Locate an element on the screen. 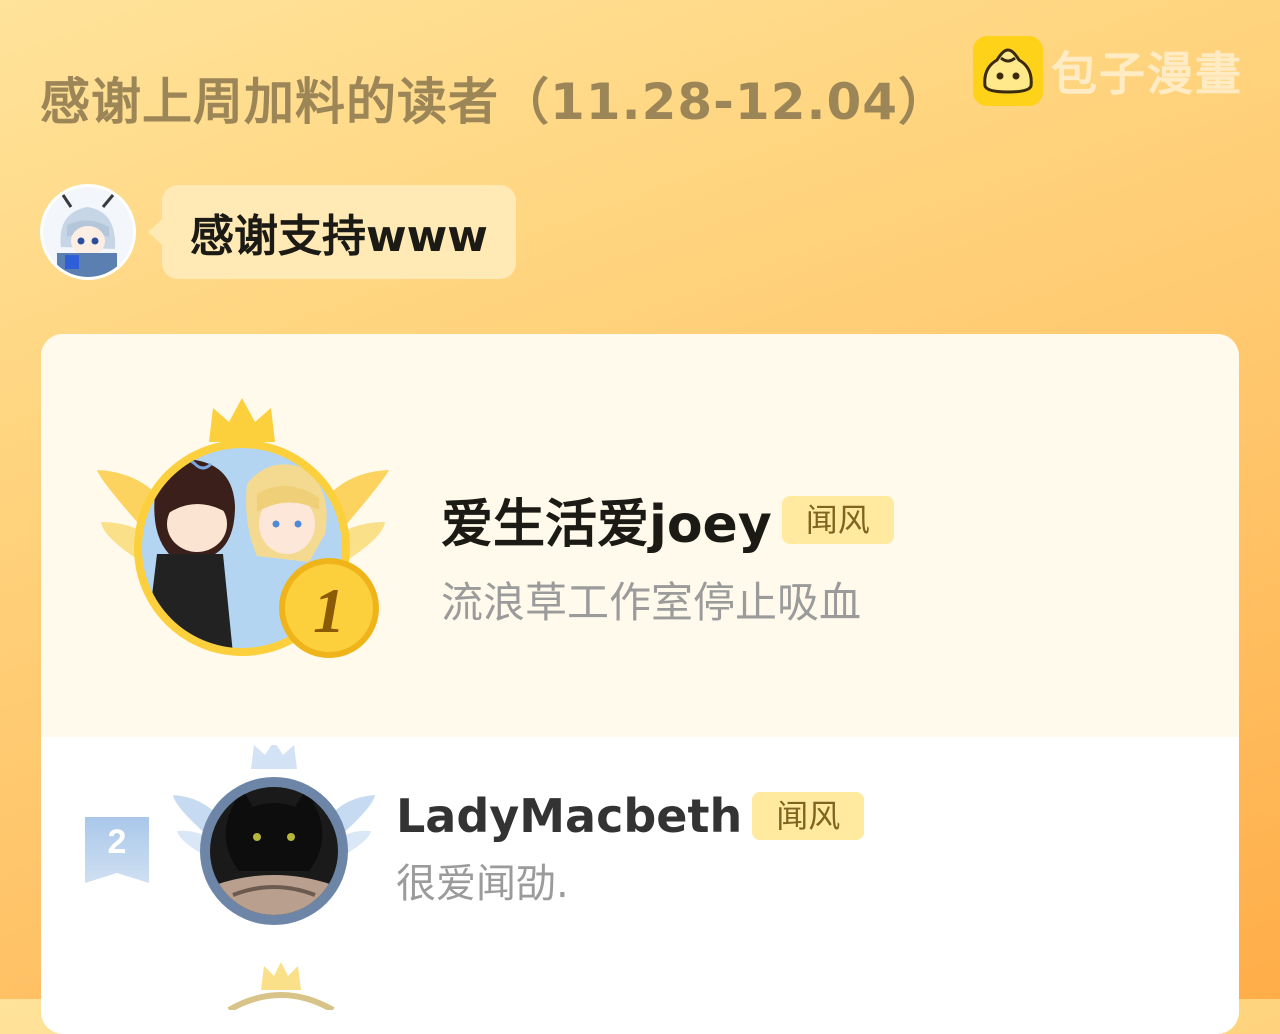 This screenshot has width=1280, height=1034. author-avatar is located at coordinates (88, 232).